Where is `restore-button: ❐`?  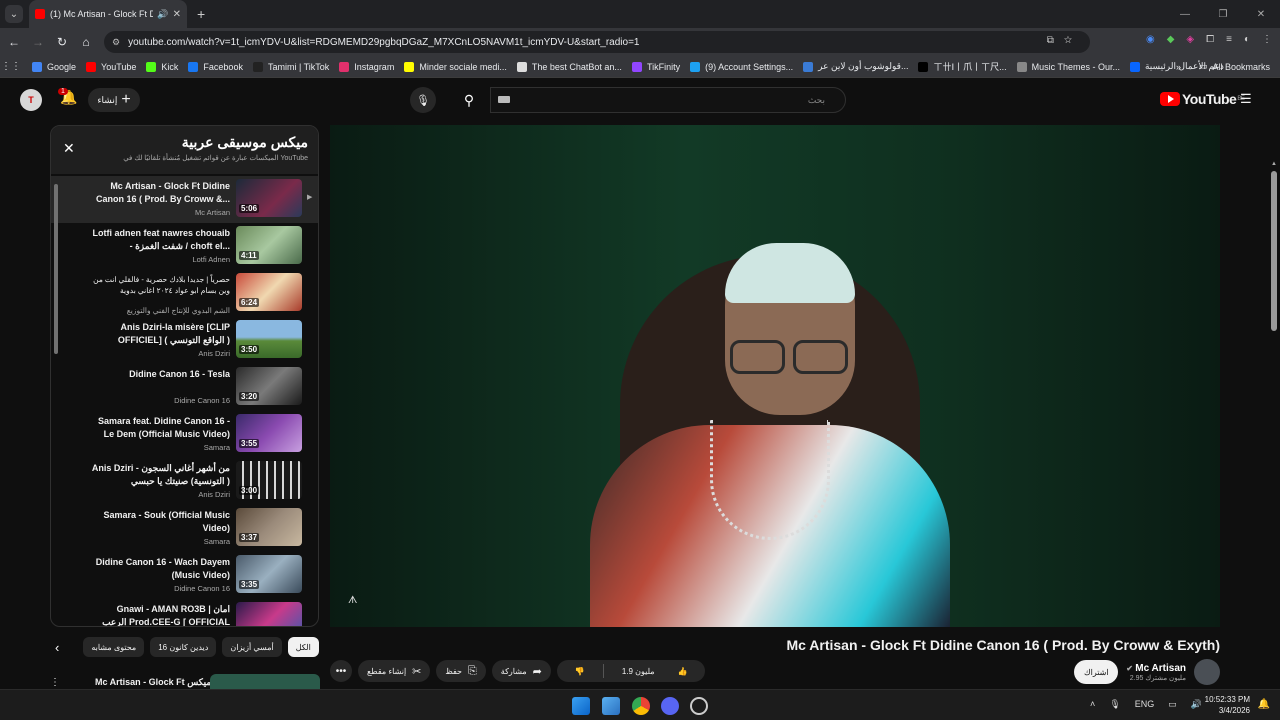
restore-button: ❐ is located at coordinates (1223, 14).